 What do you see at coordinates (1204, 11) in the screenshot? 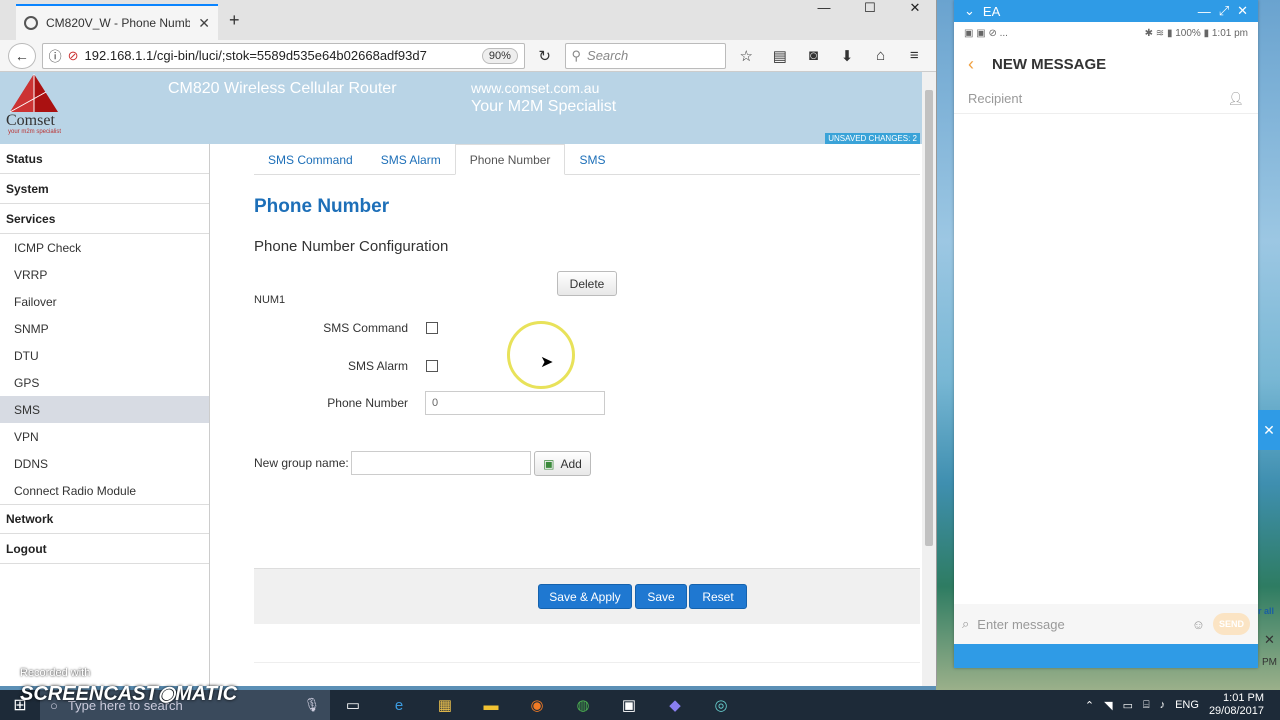
I see `minimize-icon: —` at bounding box center [1204, 11].